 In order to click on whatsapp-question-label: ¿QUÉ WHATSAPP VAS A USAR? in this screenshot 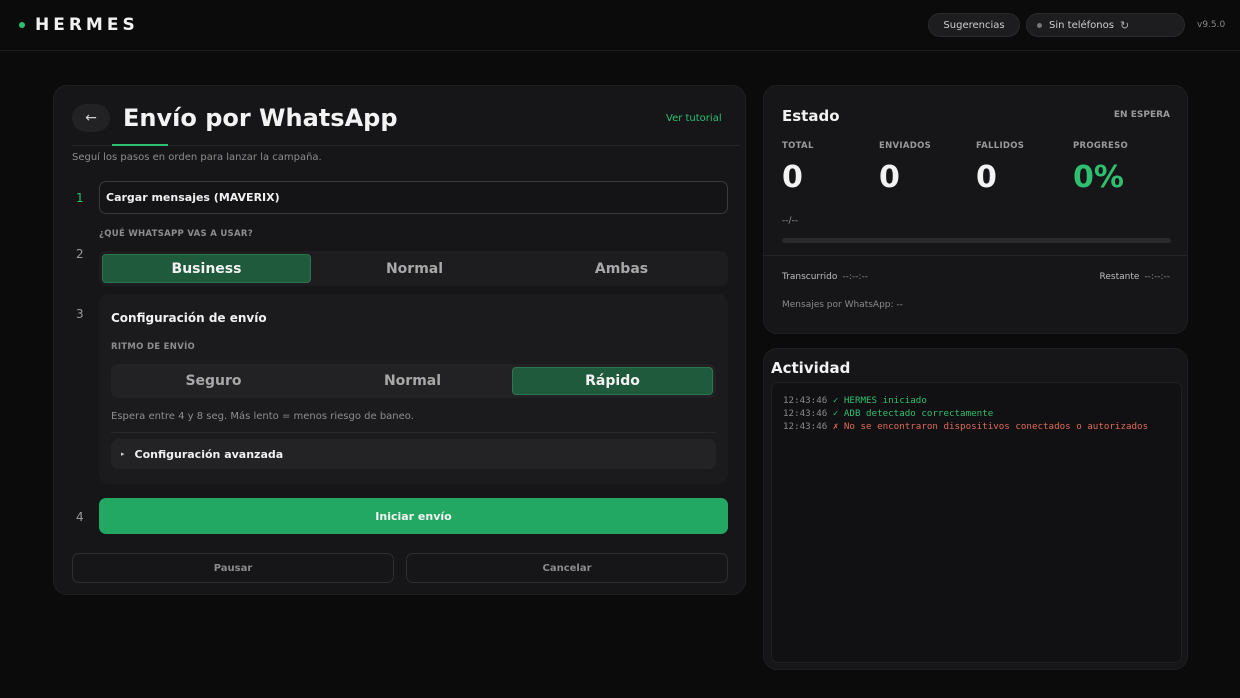, I will do `click(176, 234)`.